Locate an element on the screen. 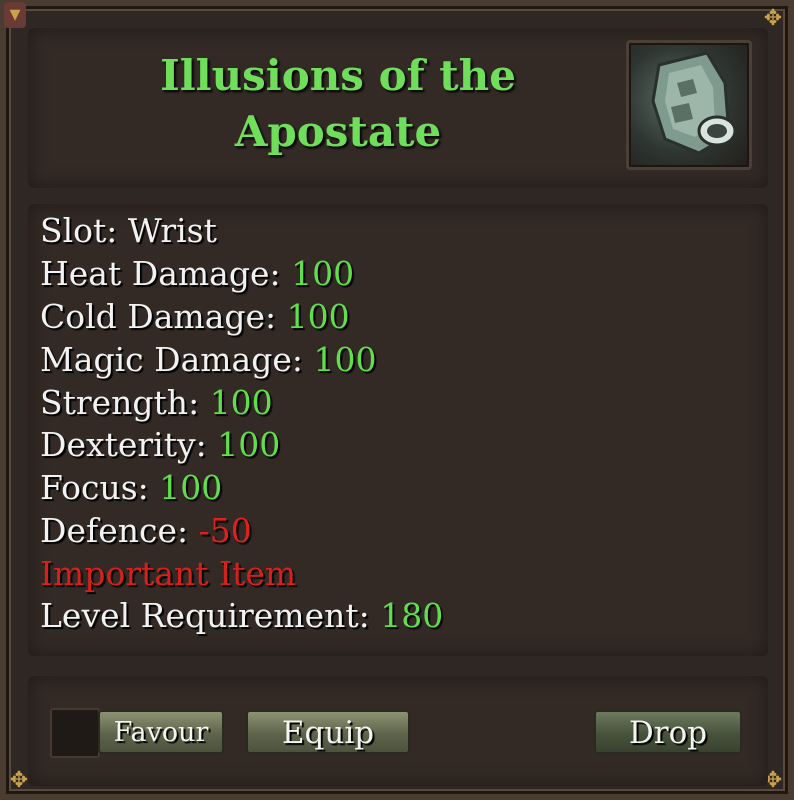 The image size is (794, 800). stat-cold-damage: Cold Damage: 100 is located at coordinates (195, 317).